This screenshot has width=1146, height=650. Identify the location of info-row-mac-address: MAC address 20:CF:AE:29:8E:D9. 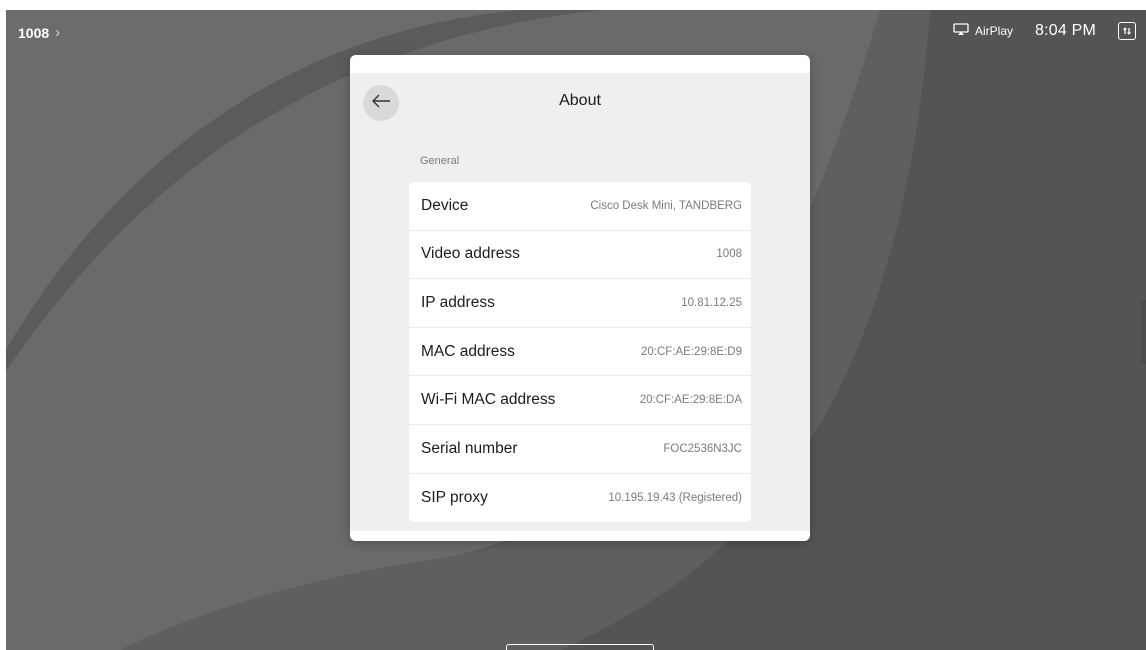
(580, 352).